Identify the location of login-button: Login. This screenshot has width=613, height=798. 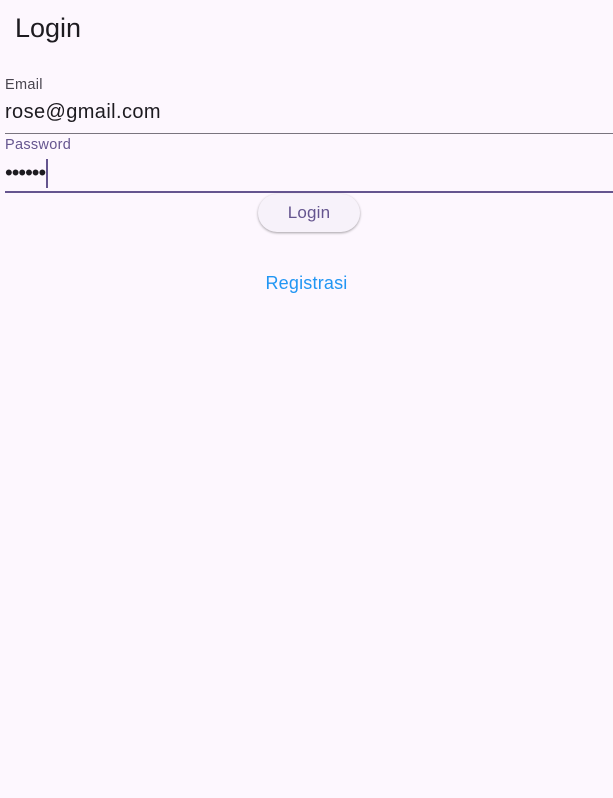
(309, 213).